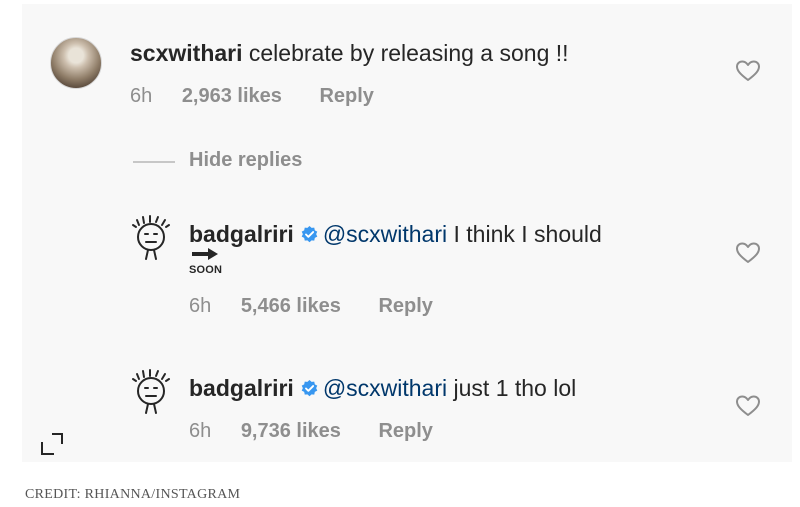 This screenshot has height=507, width=800. What do you see at coordinates (207, 263) in the screenshot?
I see `soon-arrow-sticker: SOON` at bounding box center [207, 263].